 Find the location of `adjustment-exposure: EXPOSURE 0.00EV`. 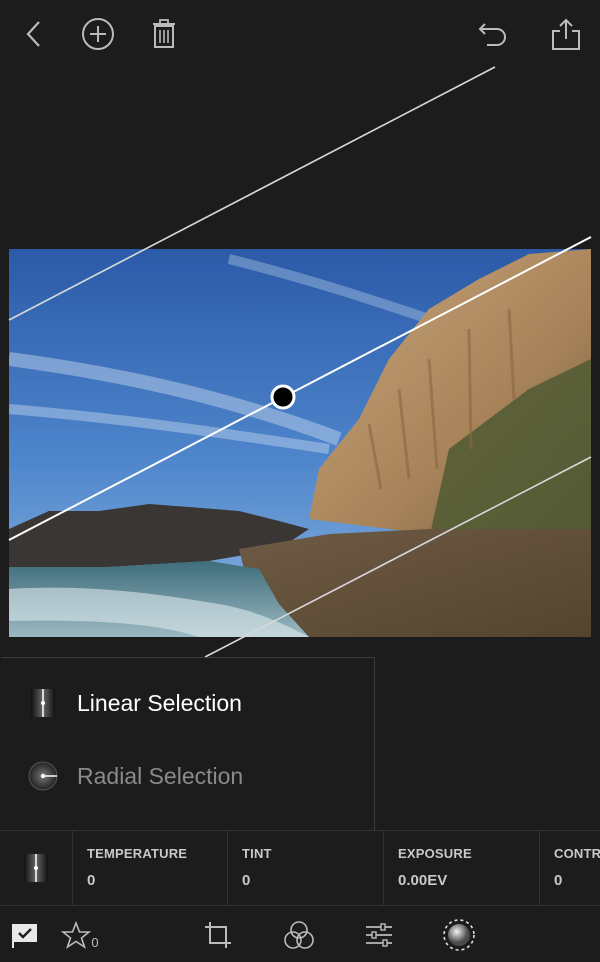

adjustment-exposure: EXPOSURE 0.00EV is located at coordinates (462, 868).